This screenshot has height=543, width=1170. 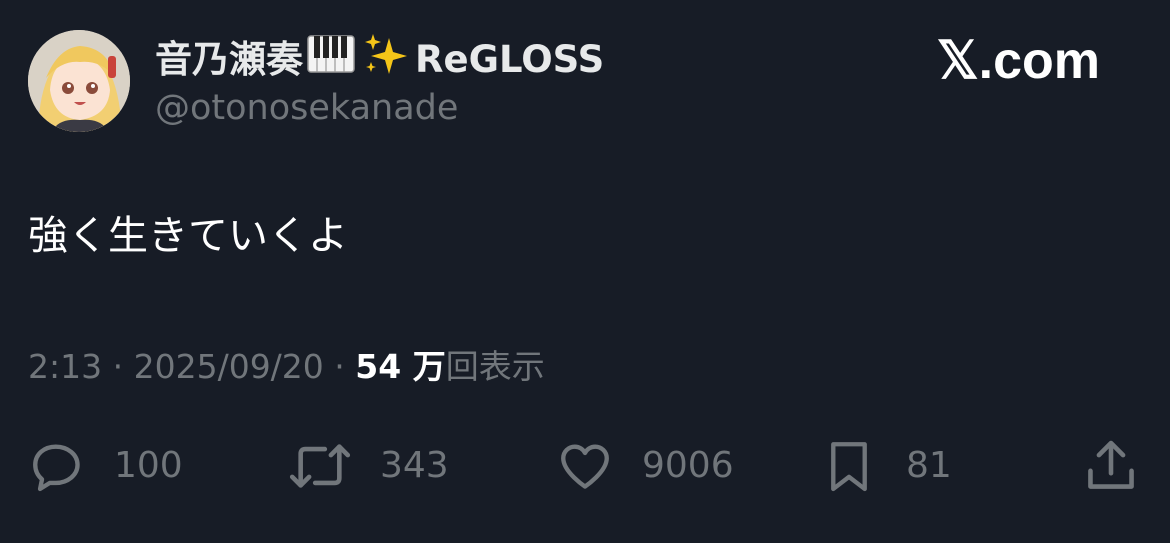 I want to click on display-name: 音乃瀬奏 ReGLOSS, so click(x=379, y=60).